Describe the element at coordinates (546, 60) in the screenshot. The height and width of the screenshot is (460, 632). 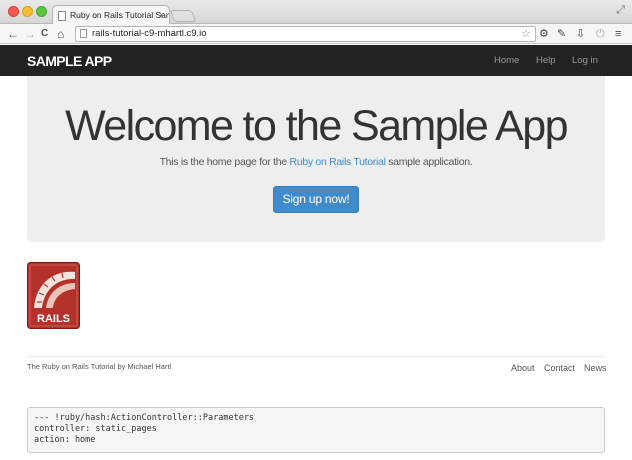
I see `nav-link-help: Help` at that location.